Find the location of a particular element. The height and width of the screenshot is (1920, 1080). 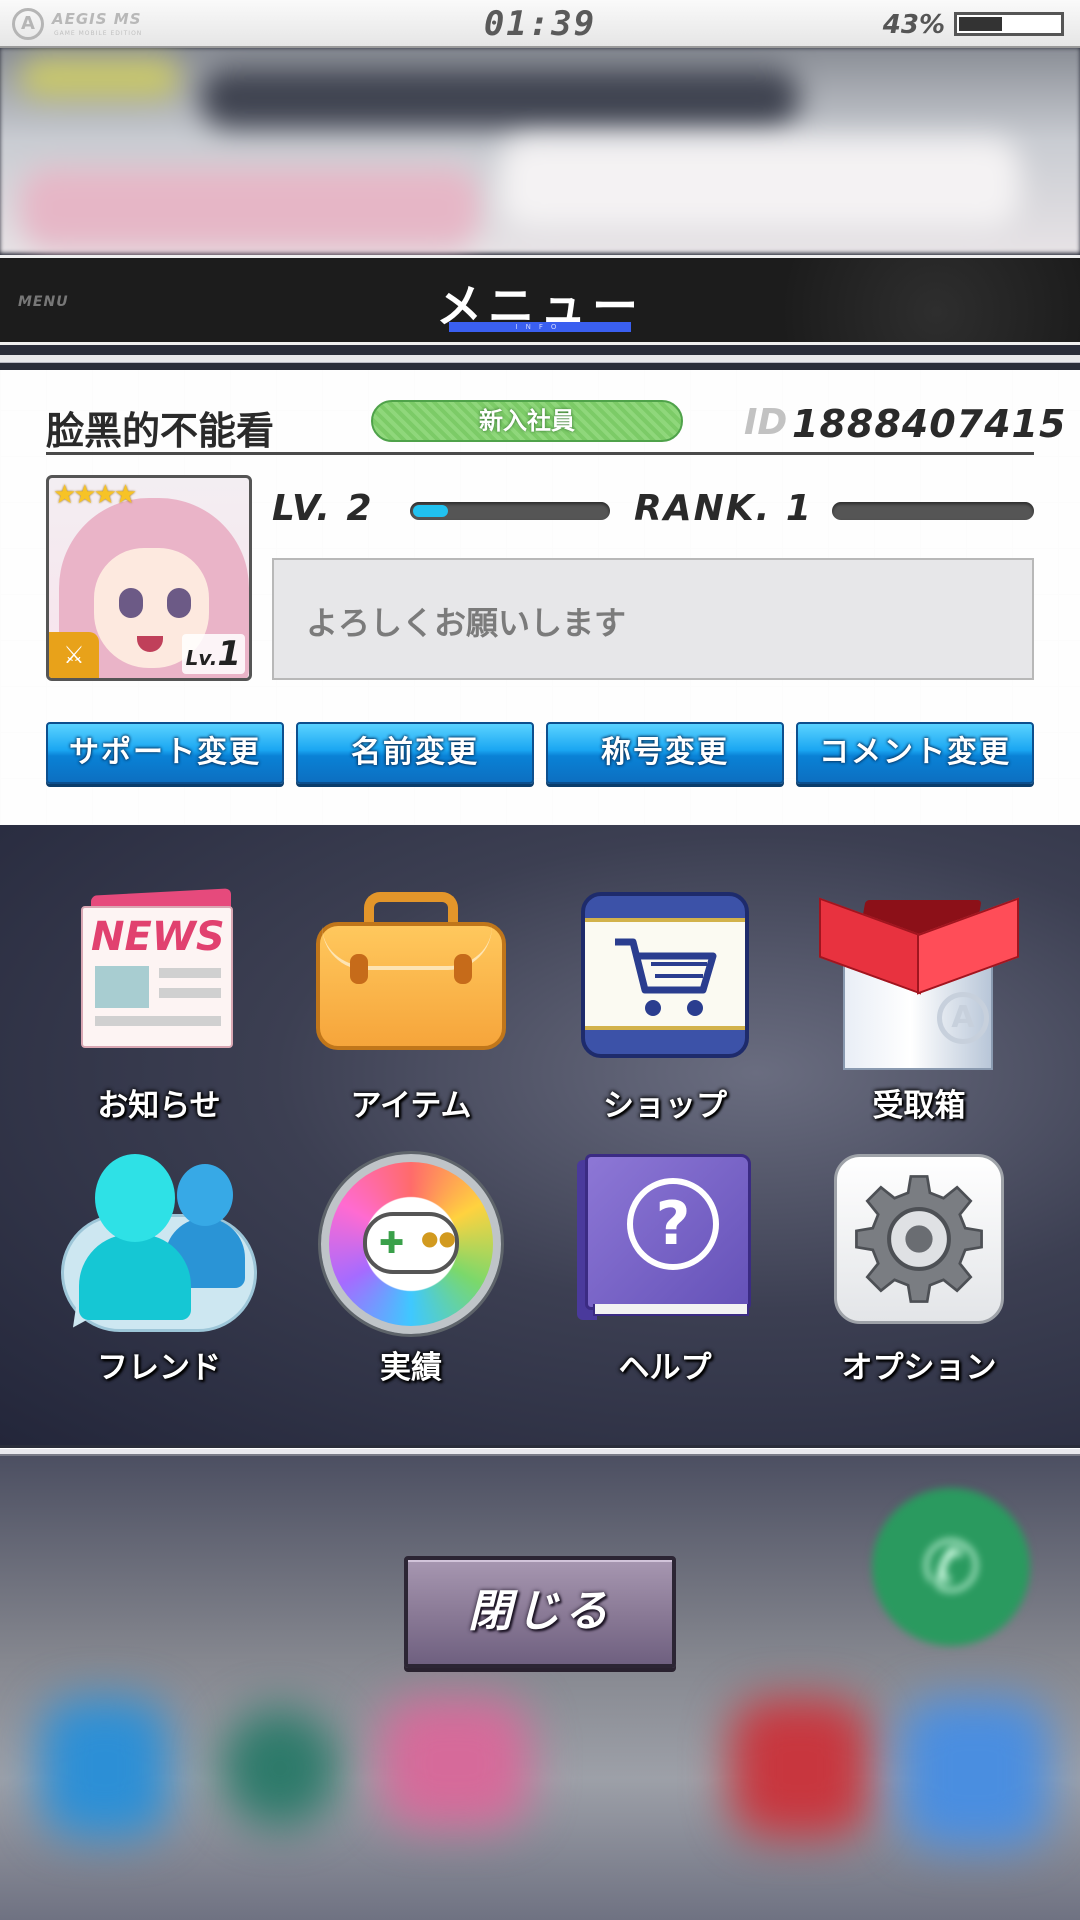

gift-box-icon: A is located at coordinates (919, 982).